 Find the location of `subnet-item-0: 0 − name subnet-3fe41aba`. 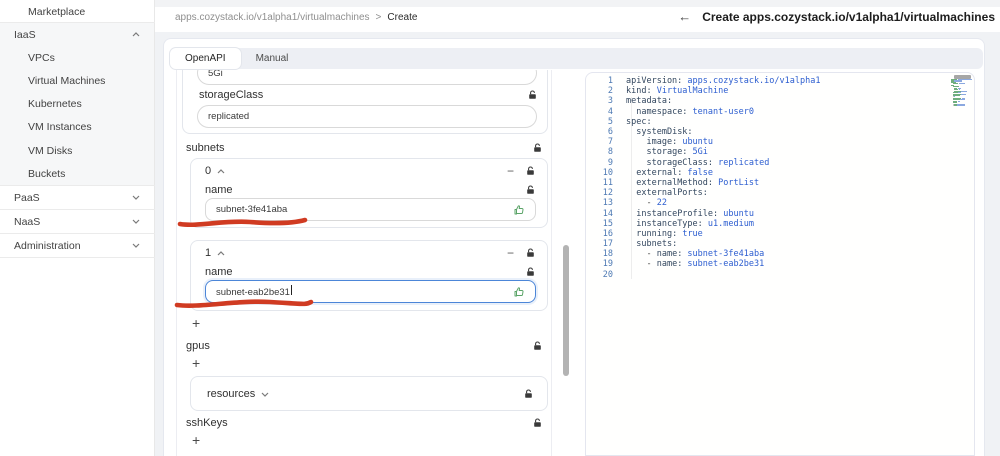

subnet-item-0: 0 − name subnet-3fe41aba is located at coordinates (369, 193).